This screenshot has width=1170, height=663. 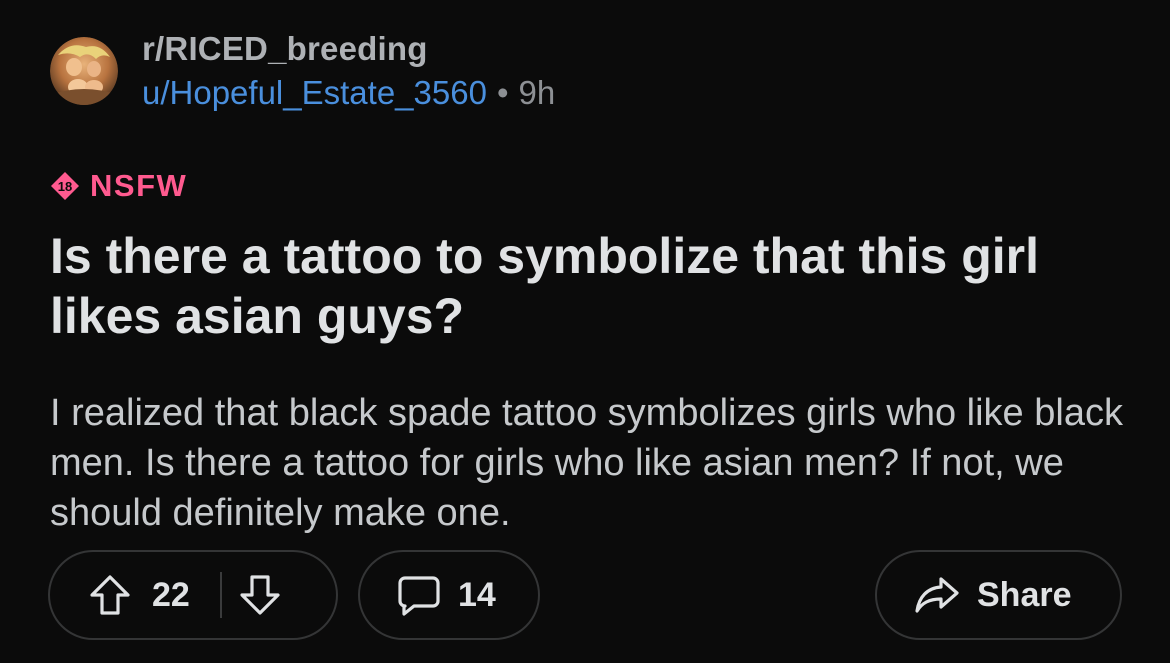 I want to click on action-bar: 22 14 Share, so click(x=585, y=596).